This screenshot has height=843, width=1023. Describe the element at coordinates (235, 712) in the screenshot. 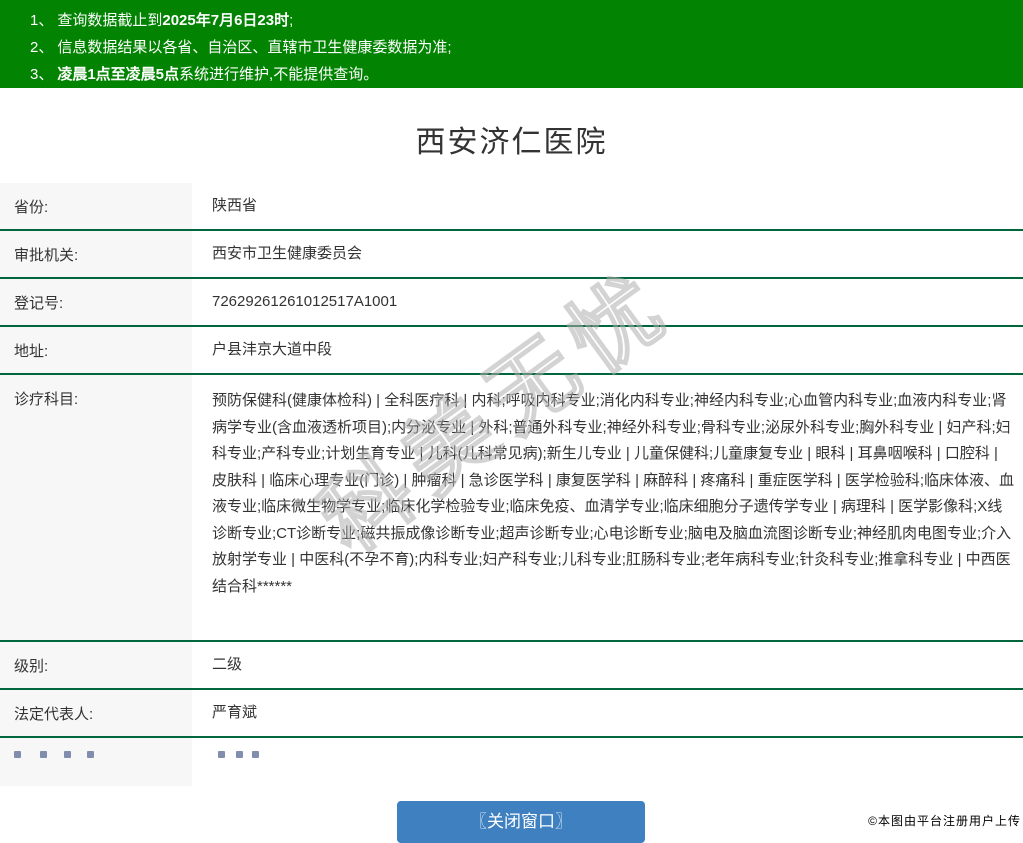

I see `row-value: 严育斌` at that location.